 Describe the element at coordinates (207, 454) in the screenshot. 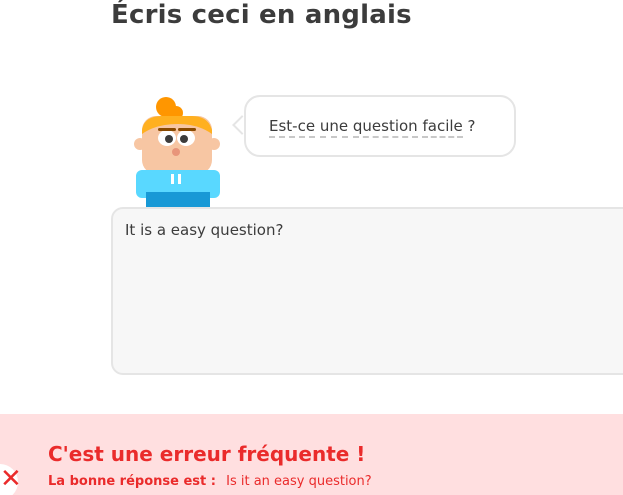

I see `feedback-title: C'est une erreur fréquente !` at that location.